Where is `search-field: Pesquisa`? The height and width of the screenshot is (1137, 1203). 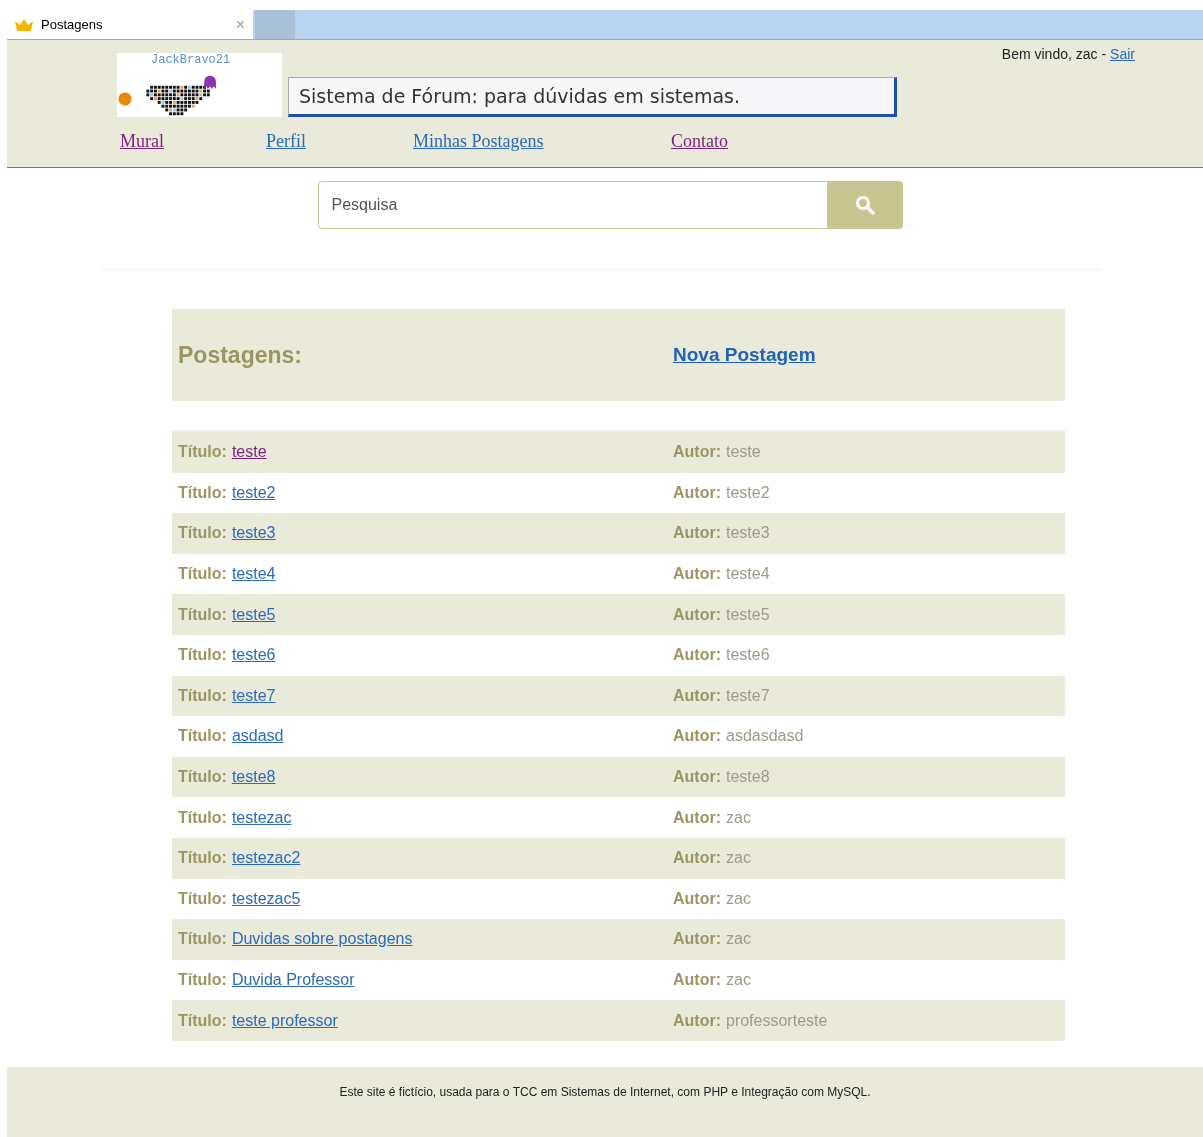
search-field: Pesquisa is located at coordinates (572, 205).